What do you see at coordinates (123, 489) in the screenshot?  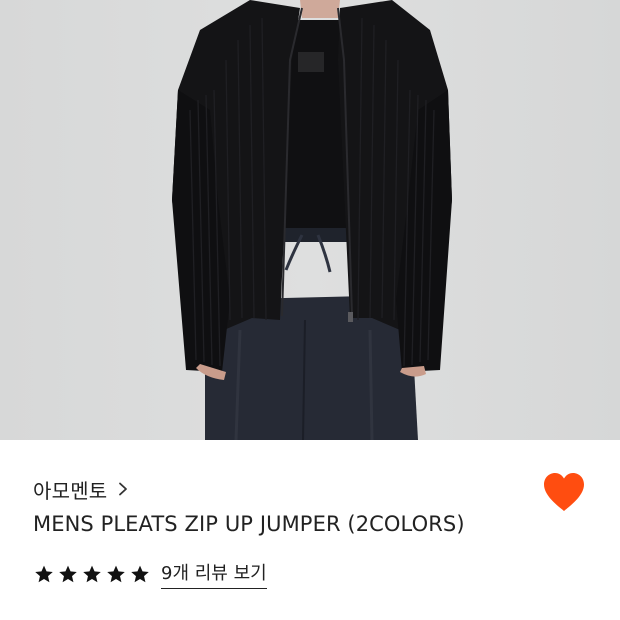 I see `chevron-right-icon` at bounding box center [123, 489].